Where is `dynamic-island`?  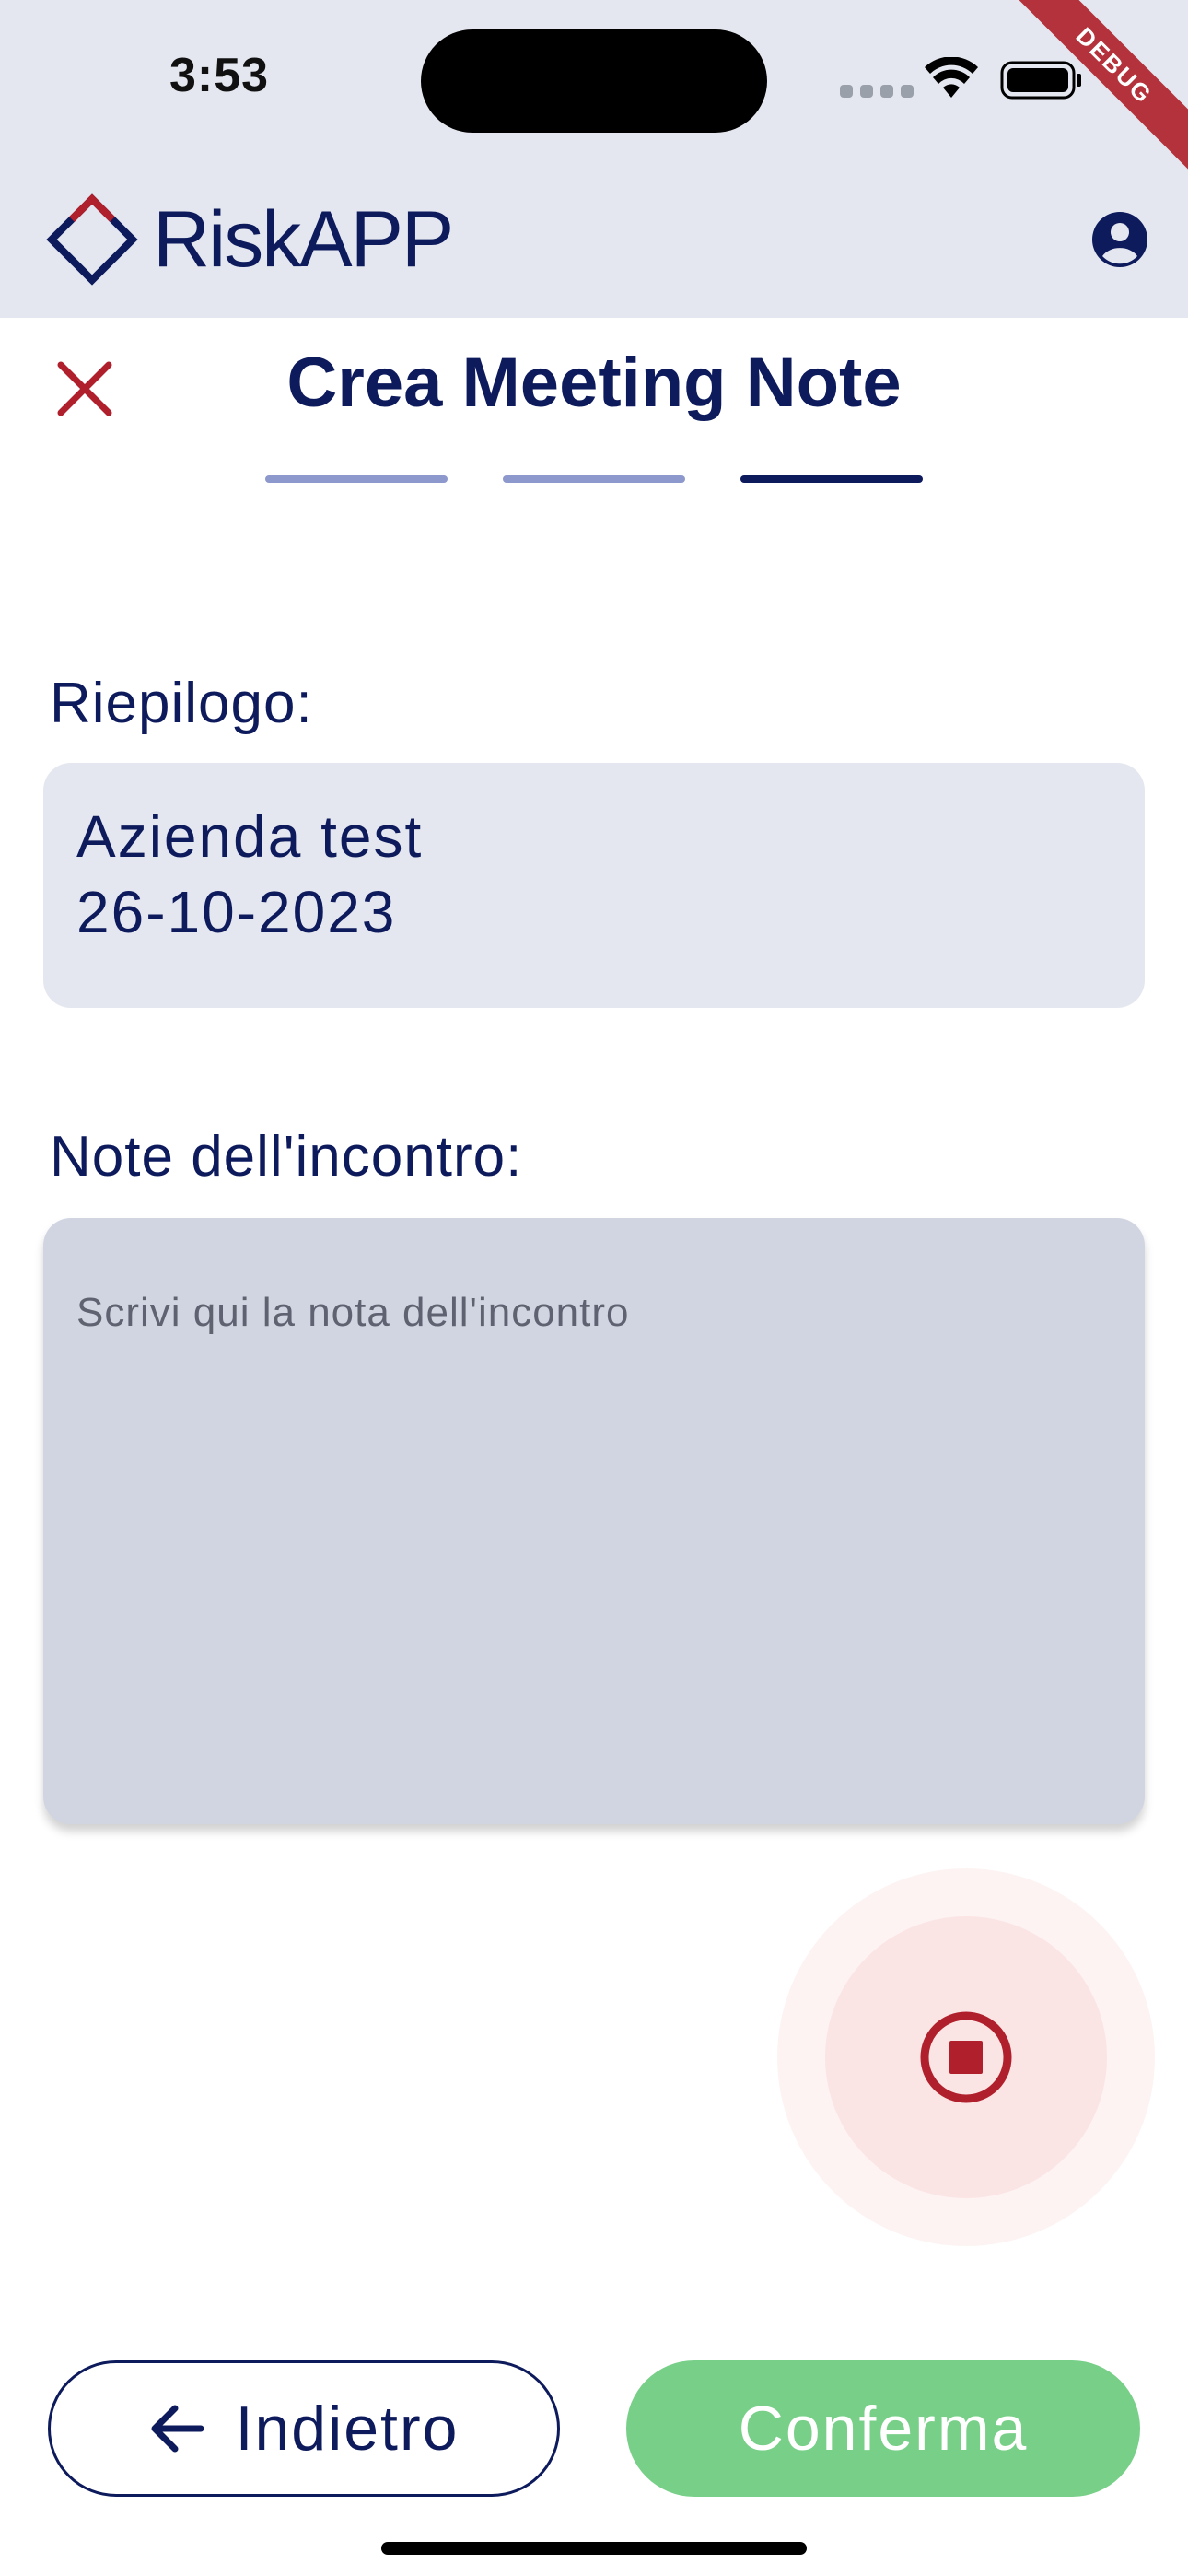 dynamic-island is located at coordinates (594, 81).